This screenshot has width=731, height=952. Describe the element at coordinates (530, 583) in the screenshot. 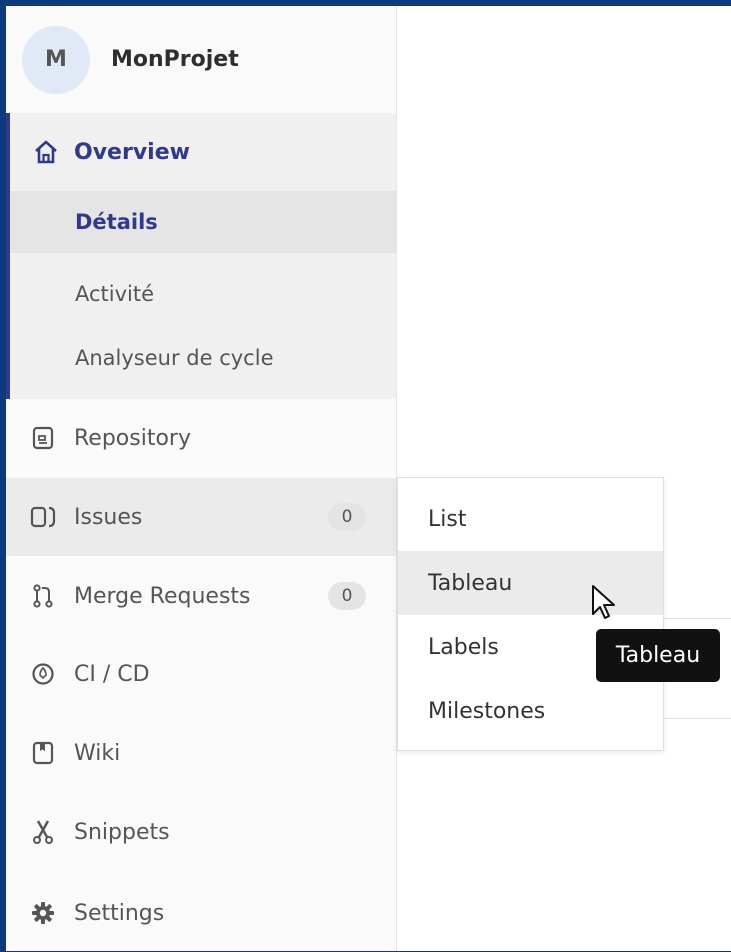

I see `flyout-item-board: Tableau` at that location.